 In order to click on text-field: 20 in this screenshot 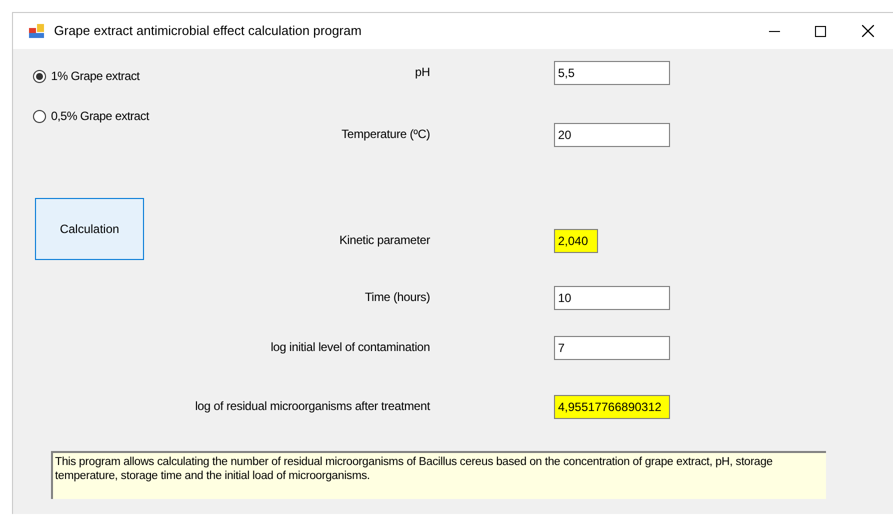, I will do `click(612, 135)`.